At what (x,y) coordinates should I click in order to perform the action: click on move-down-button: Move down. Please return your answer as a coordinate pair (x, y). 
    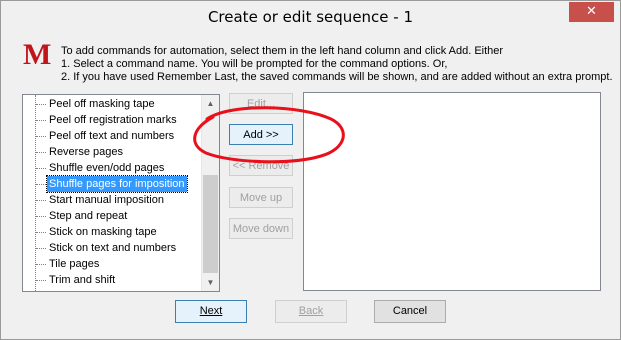
    Looking at the image, I should click on (261, 228).